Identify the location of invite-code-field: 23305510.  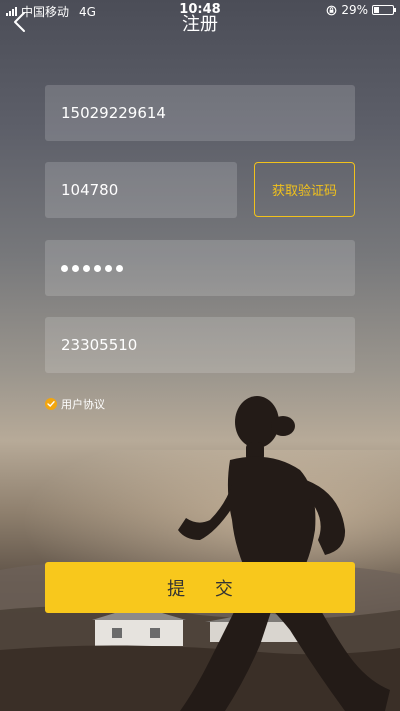
(200, 345).